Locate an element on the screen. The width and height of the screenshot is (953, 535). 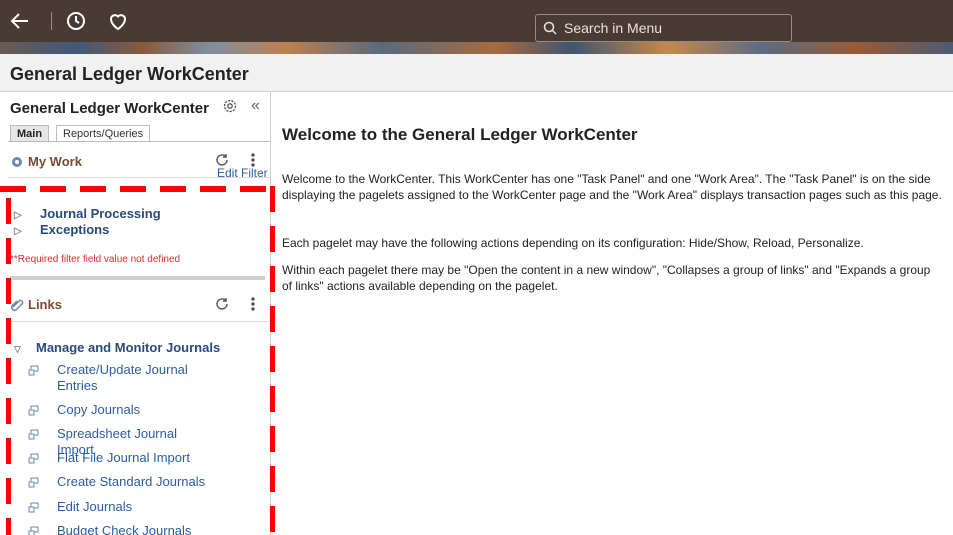
links-header: Links is located at coordinates (139, 304).